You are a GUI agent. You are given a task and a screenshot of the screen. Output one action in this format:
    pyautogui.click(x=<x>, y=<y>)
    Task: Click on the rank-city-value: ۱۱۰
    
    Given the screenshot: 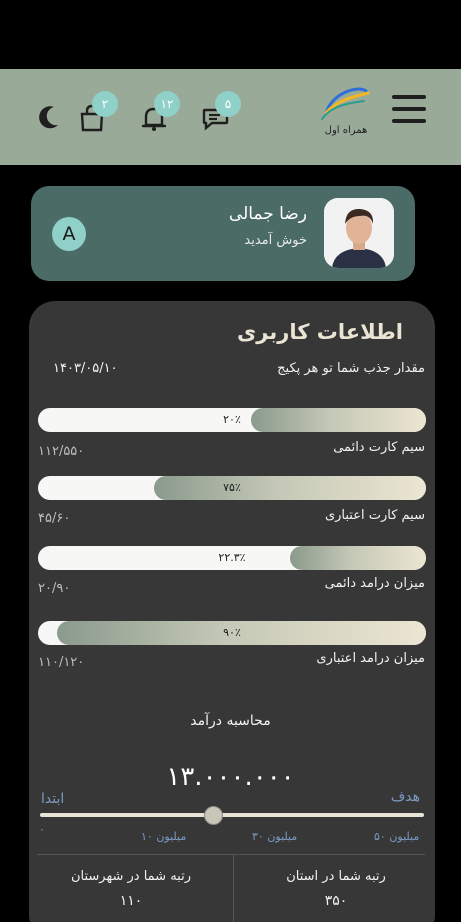 What is the action you would take?
    pyautogui.click(x=131, y=901)
    